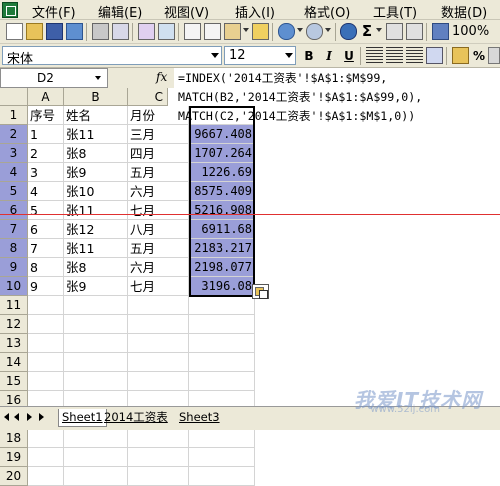  Describe the element at coordinates (100, 31) in the screenshot. I see `print-icon` at that location.